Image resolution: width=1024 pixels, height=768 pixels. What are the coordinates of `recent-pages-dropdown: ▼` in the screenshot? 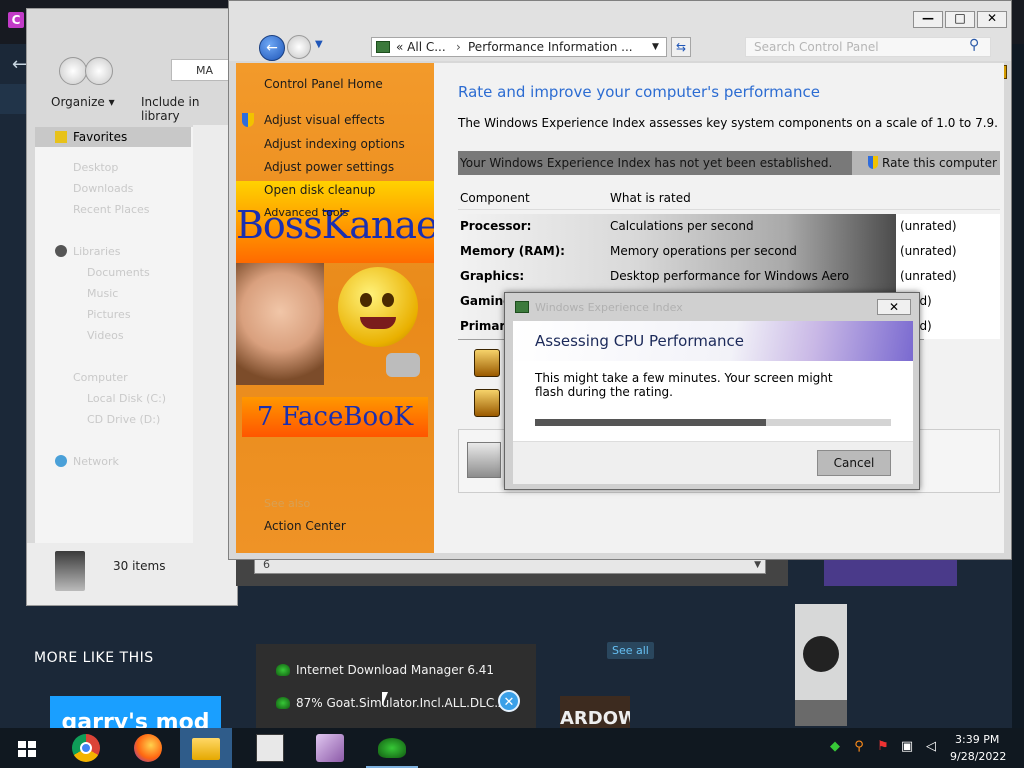 It's located at (319, 44).